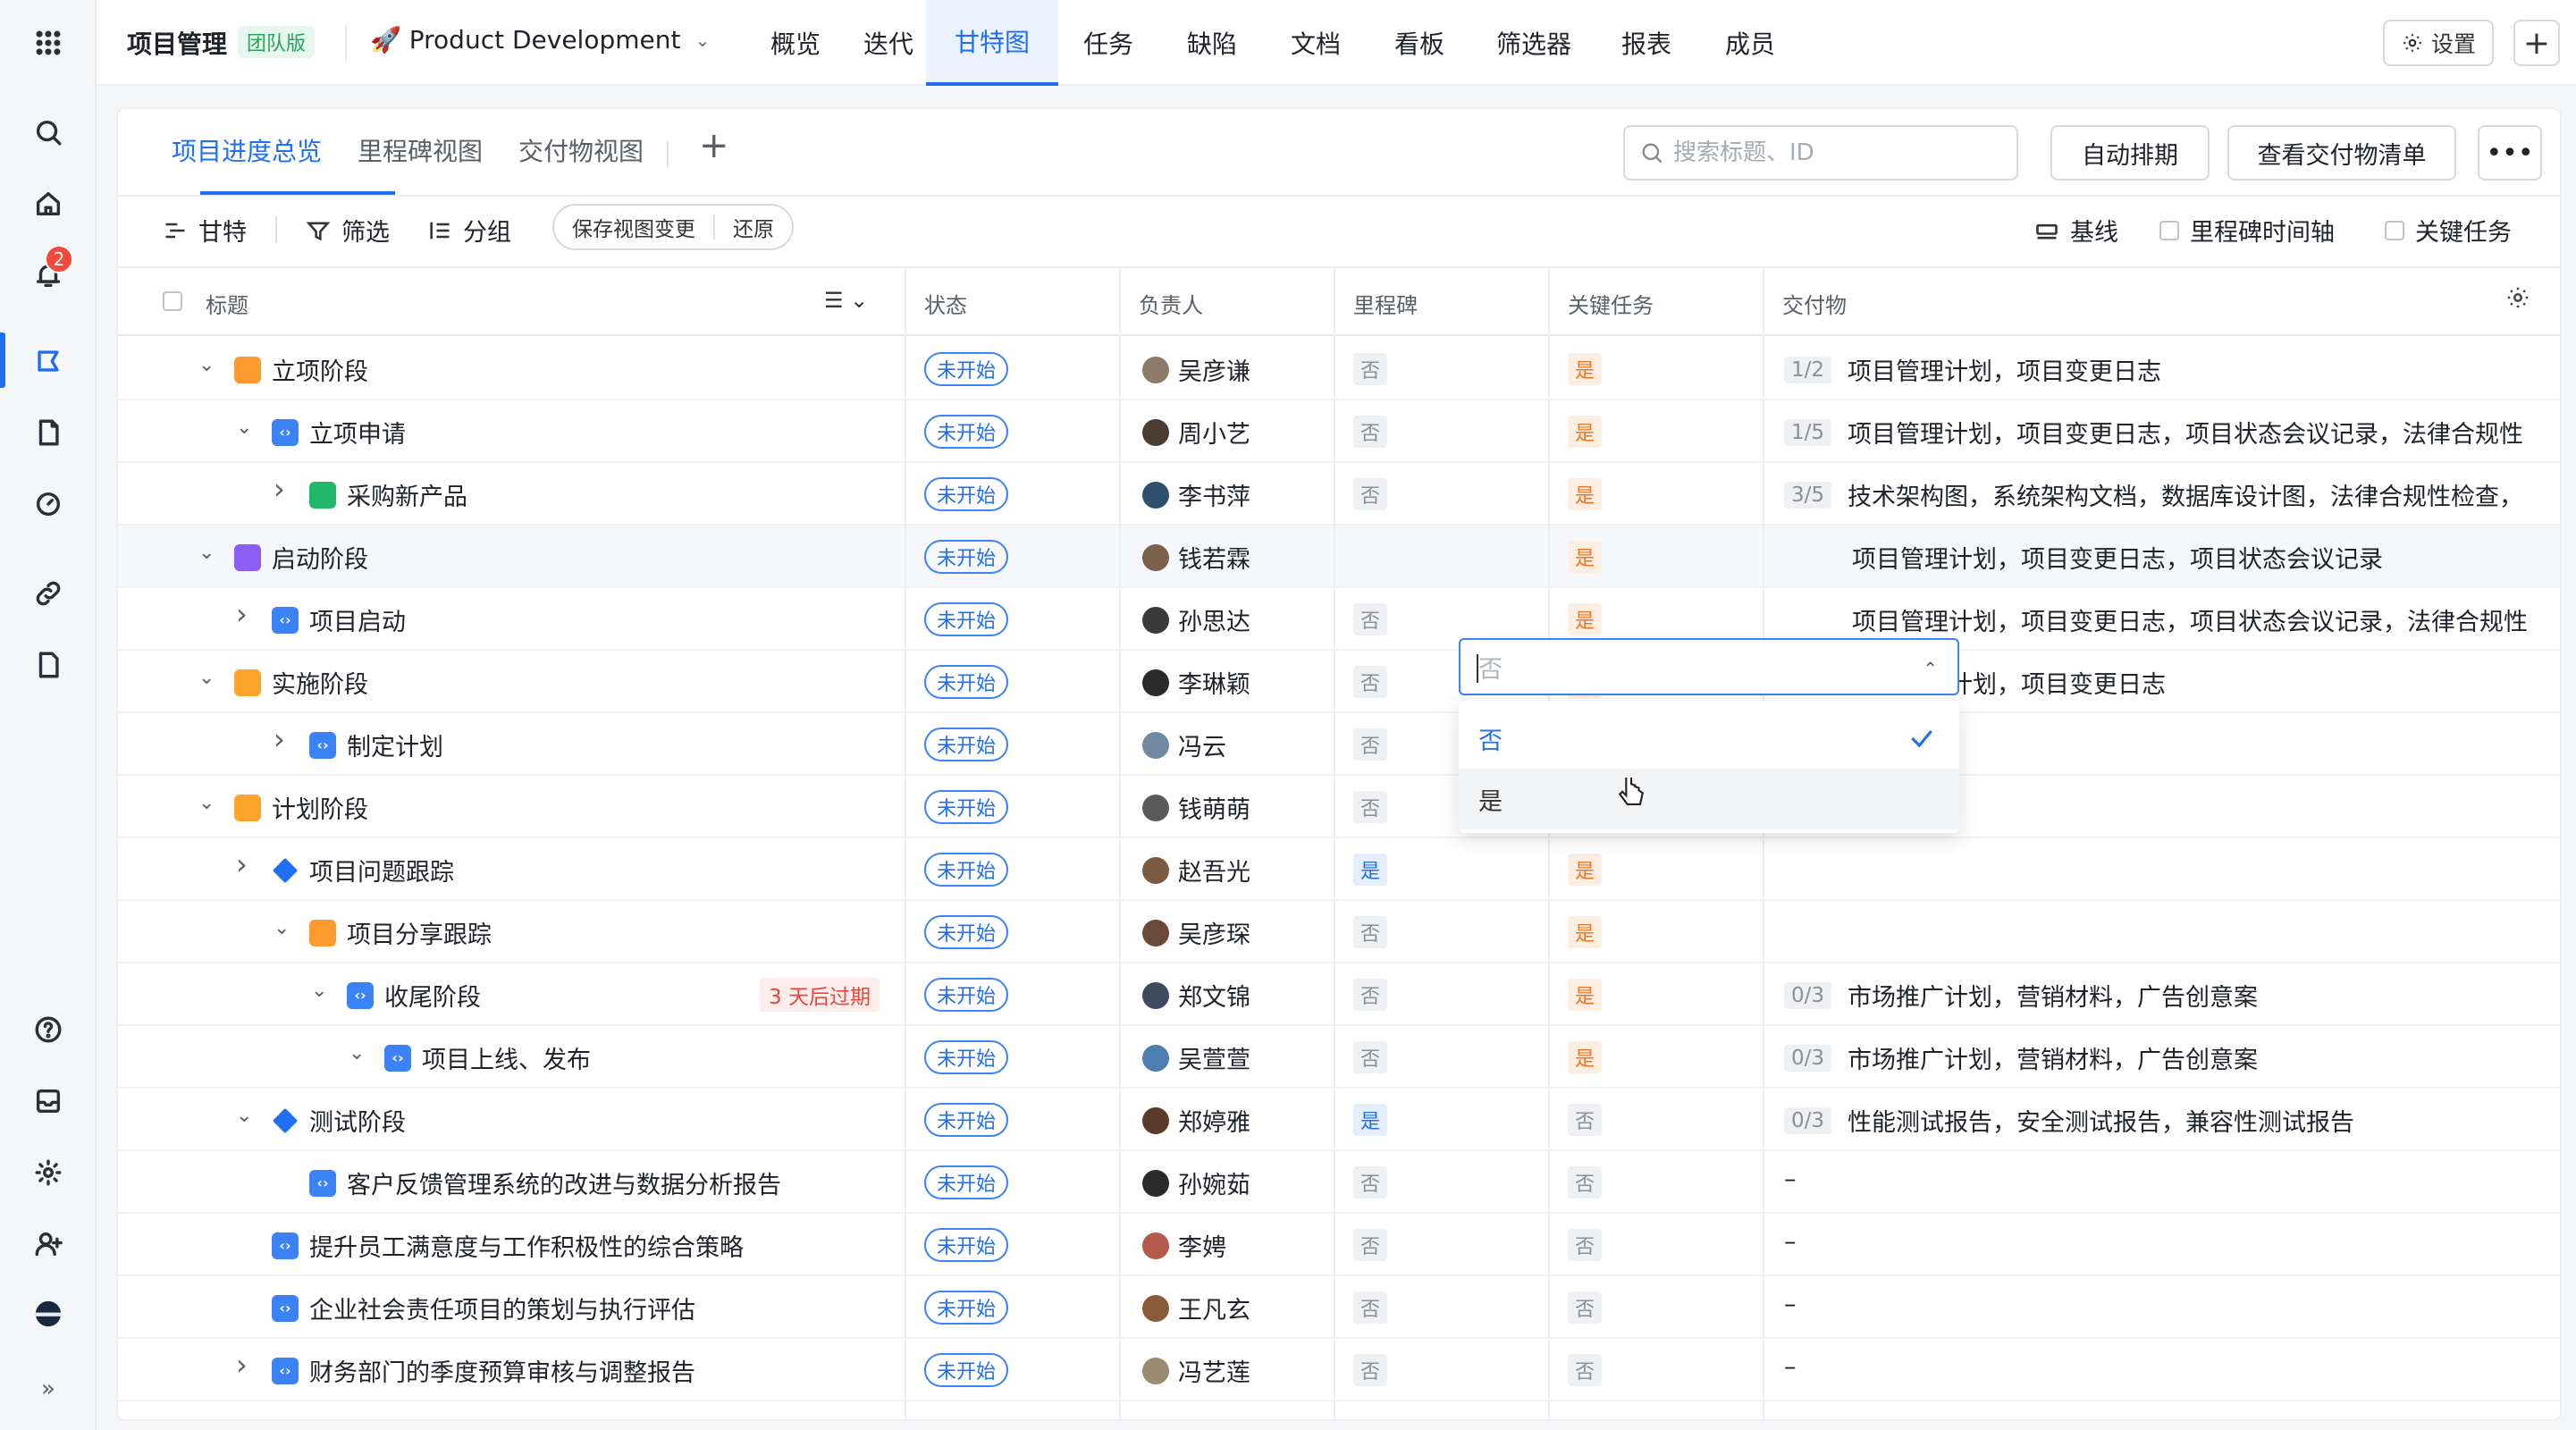  Describe the element at coordinates (1196, 870) in the screenshot. I see `assignee-cell: 赵吾光` at that location.